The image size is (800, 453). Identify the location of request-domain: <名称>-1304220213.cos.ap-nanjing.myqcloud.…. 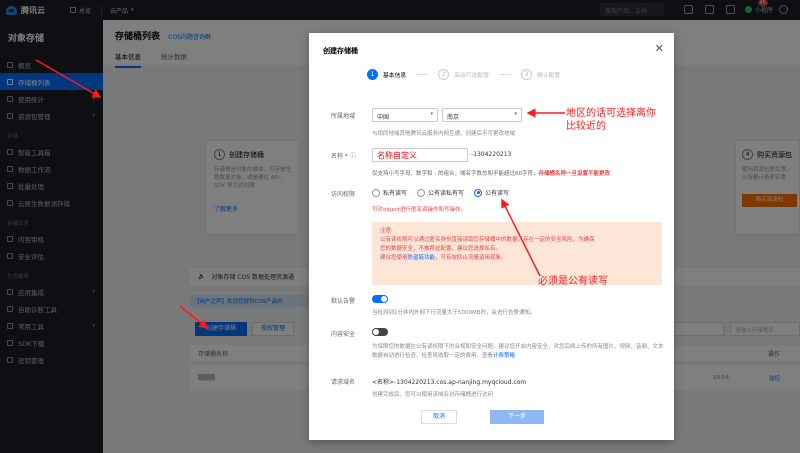
(449, 382).